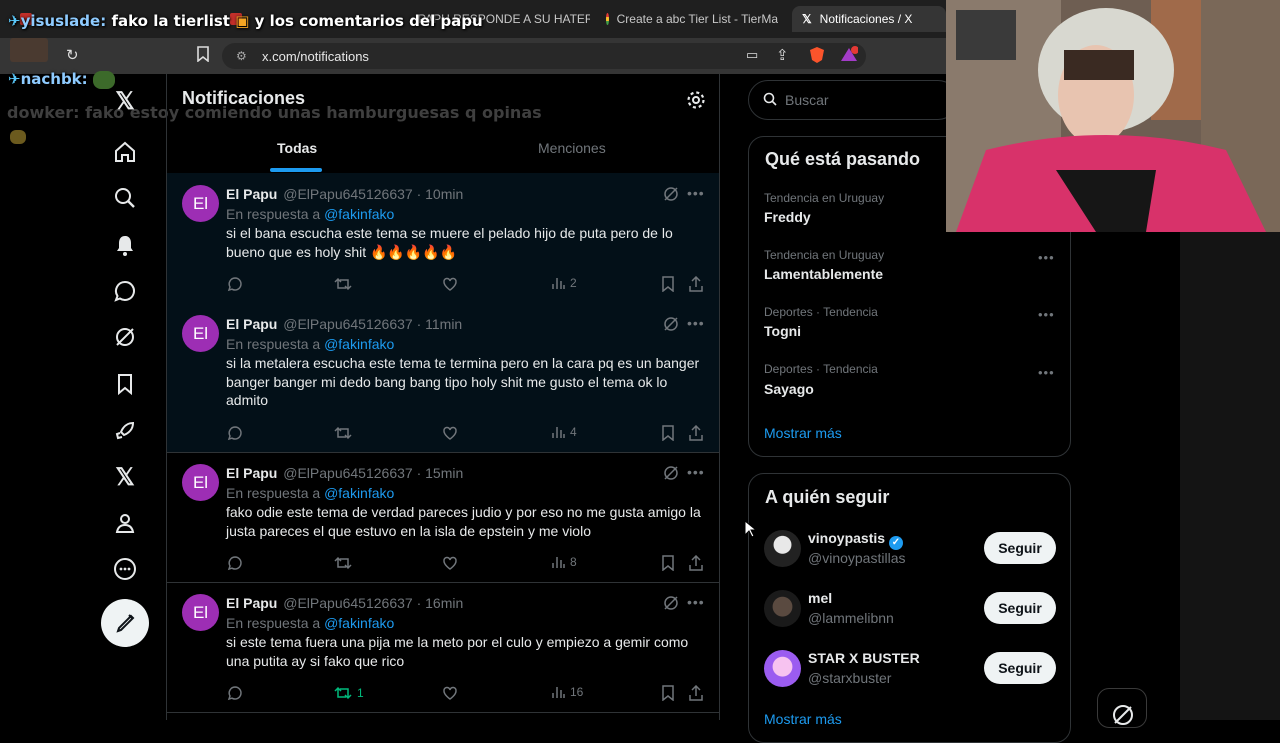  What do you see at coordinates (823, 274) in the screenshot?
I see `trend-name: Lamentablemente` at bounding box center [823, 274].